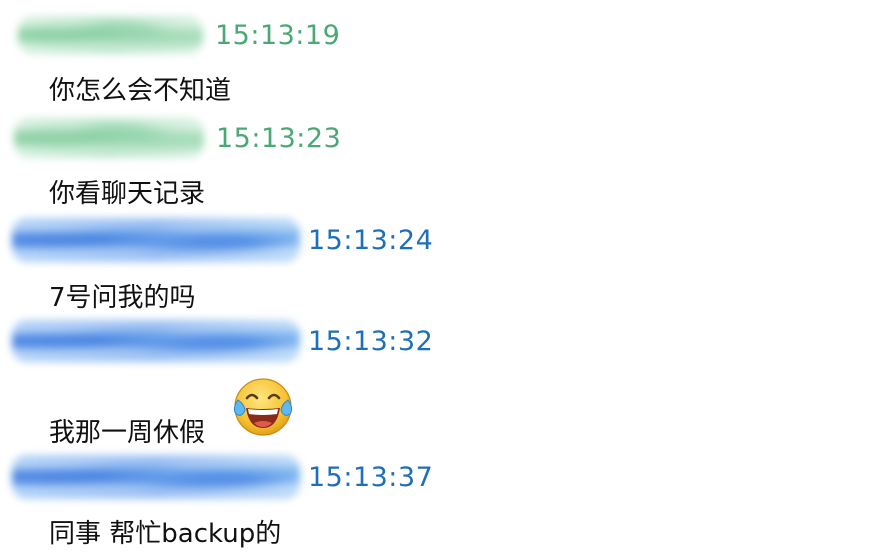  I want to click on message-text: 我那一周休假, so click(127, 430).